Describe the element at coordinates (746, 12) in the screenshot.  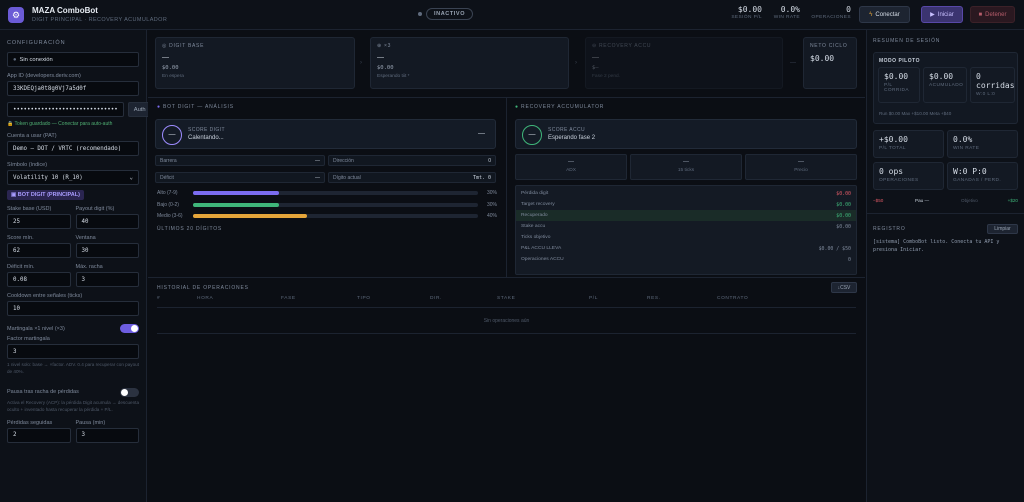
I see `kpi-session-pl: $0.00 SESIÓN P/L` at that location.